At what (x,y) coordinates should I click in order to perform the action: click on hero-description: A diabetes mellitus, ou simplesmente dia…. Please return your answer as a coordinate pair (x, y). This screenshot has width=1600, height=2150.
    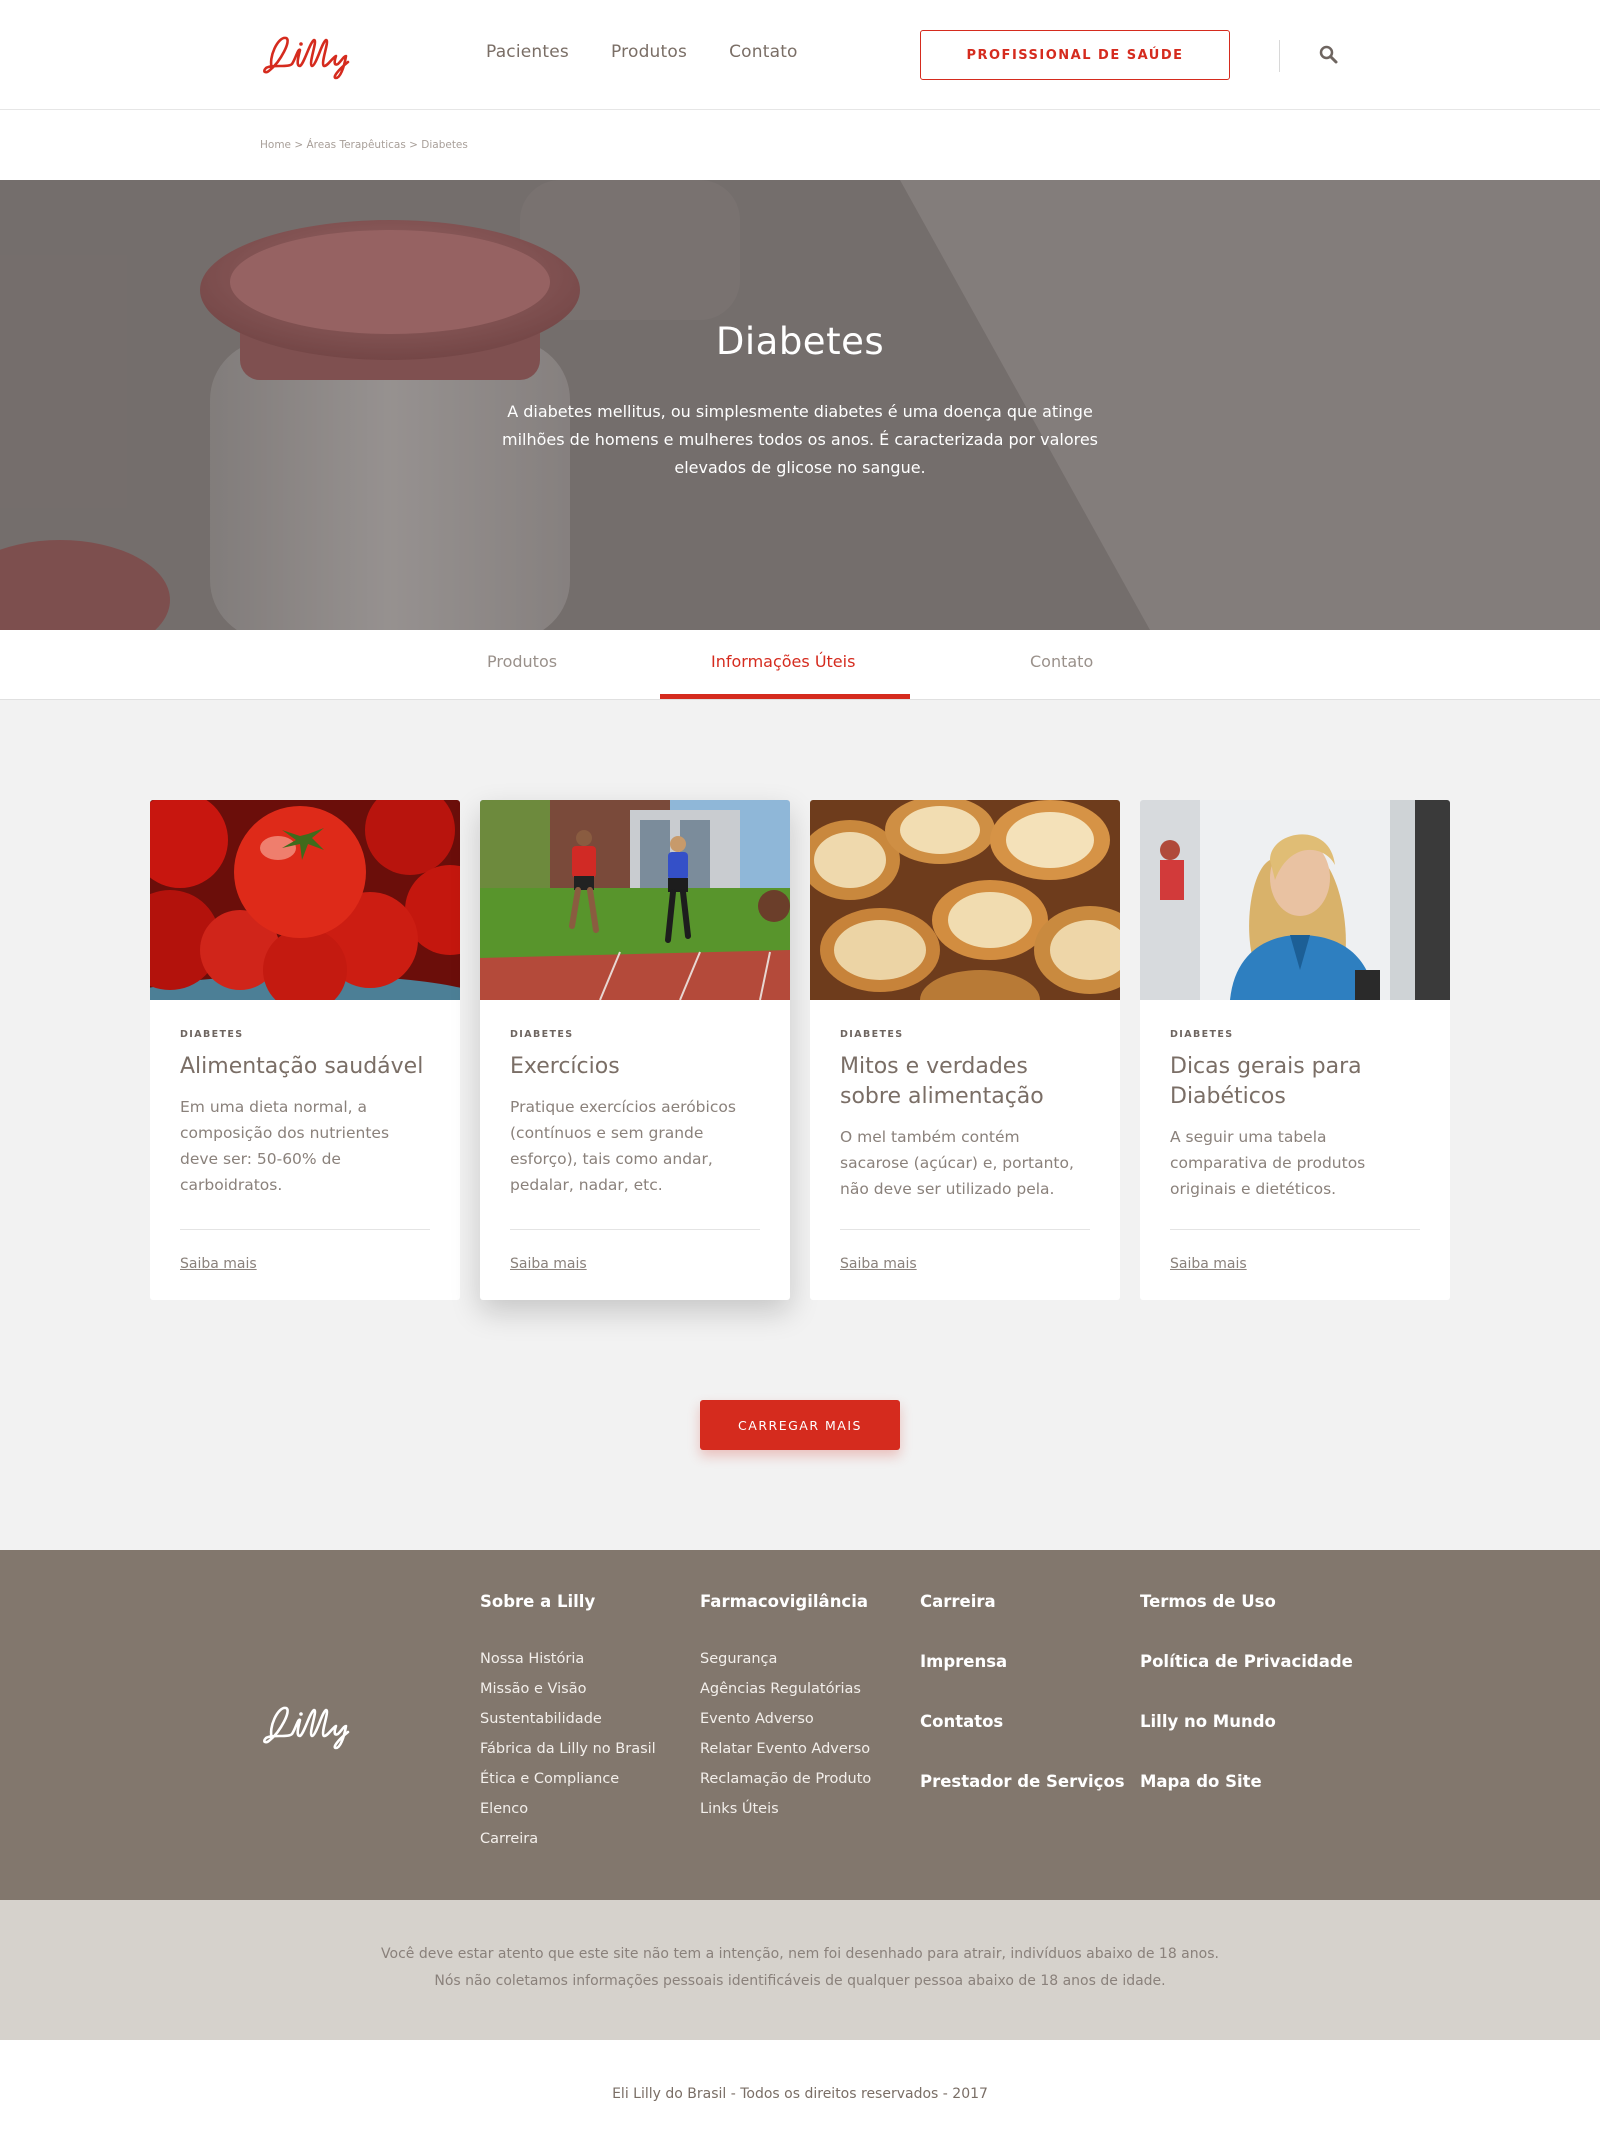
    Looking at the image, I should click on (800, 439).